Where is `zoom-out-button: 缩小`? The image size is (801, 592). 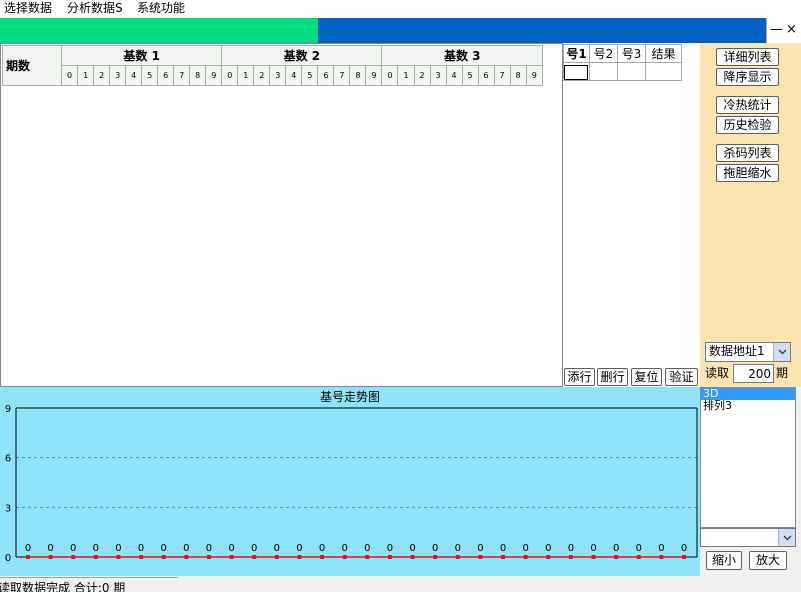
zoom-out-button: 缩小 is located at coordinates (724, 560).